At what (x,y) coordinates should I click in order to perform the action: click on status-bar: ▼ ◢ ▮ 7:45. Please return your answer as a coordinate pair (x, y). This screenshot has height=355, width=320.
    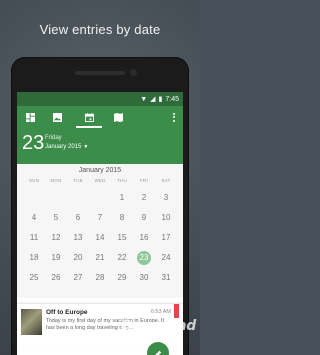
    Looking at the image, I should click on (100, 99).